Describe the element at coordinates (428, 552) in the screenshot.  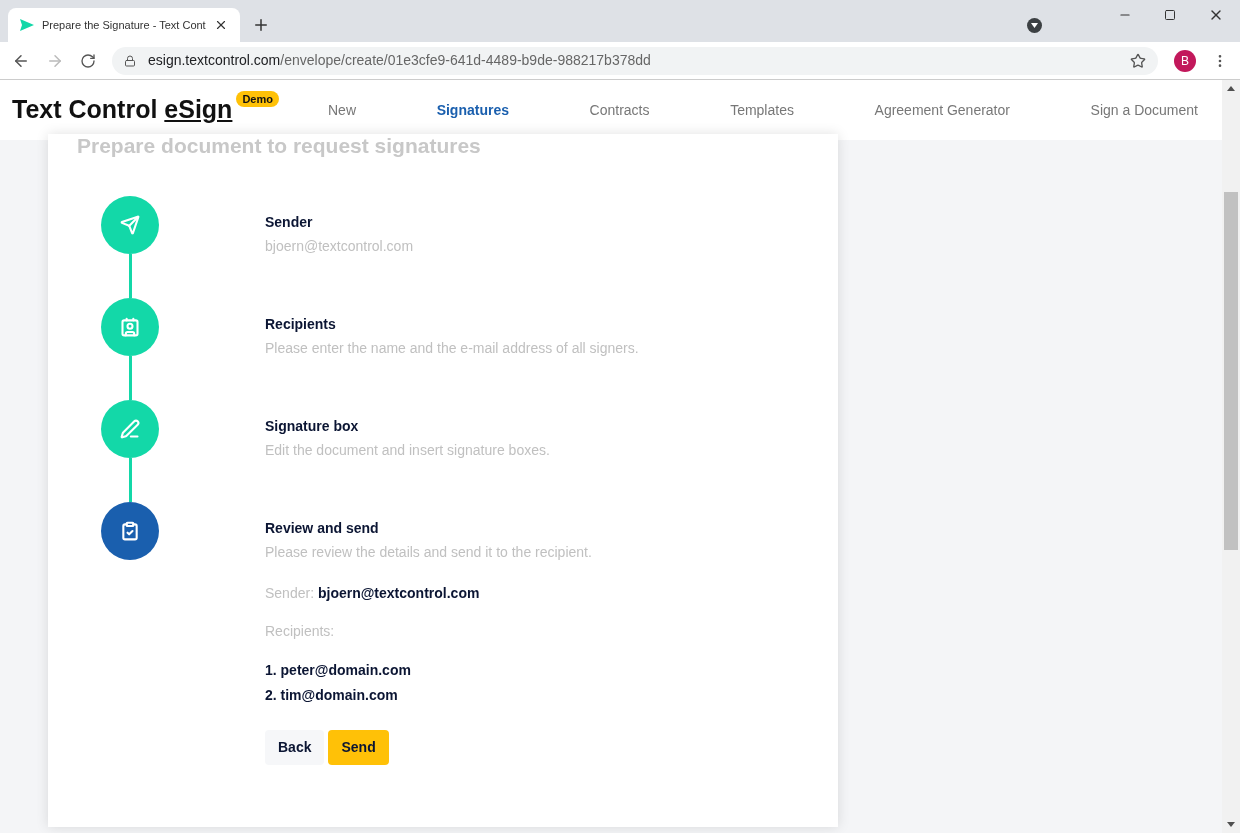
I see `step-description: Please review the details and send it to the recipient.` at that location.